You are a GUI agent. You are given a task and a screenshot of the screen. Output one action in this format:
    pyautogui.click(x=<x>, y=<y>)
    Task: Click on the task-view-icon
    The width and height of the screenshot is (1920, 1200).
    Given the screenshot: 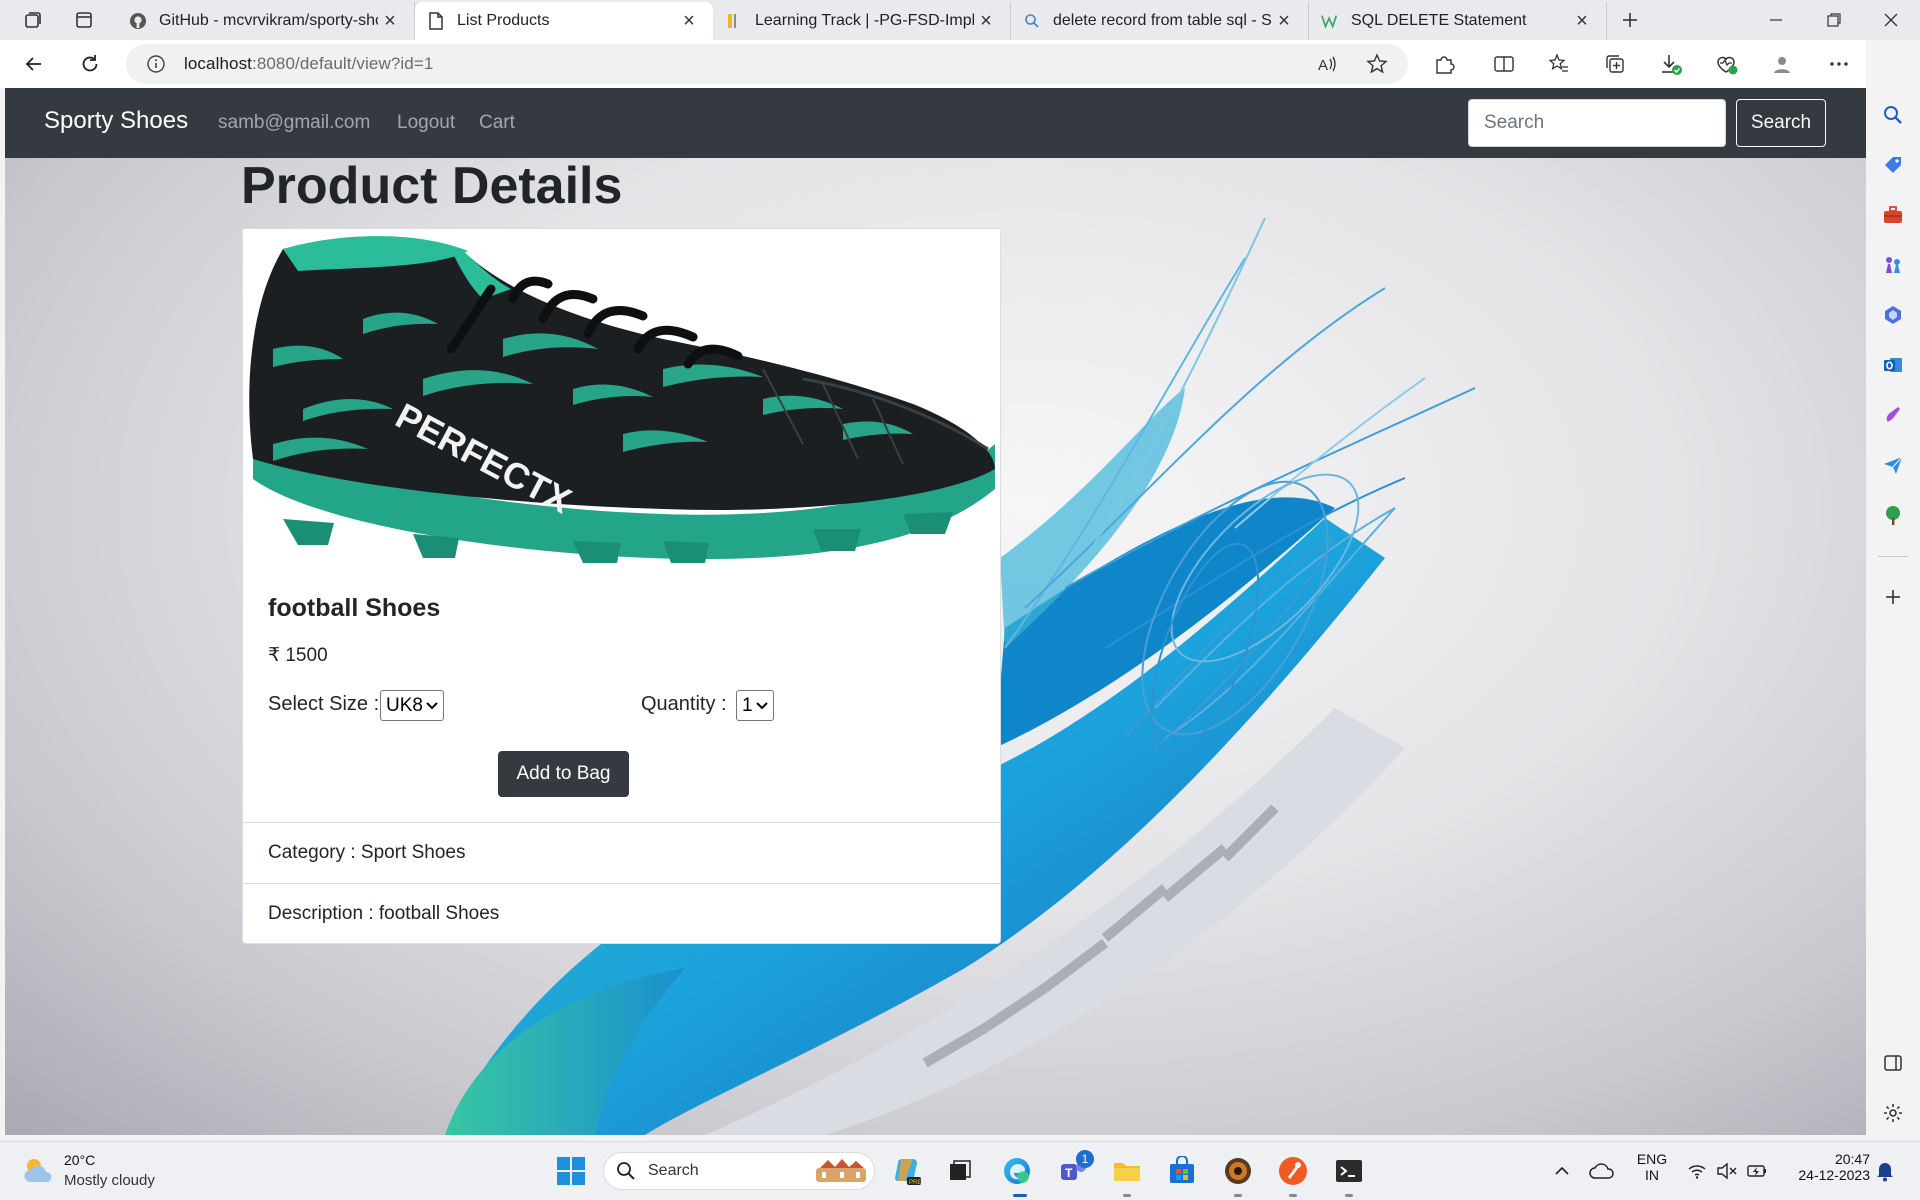 What is the action you would take?
    pyautogui.click(x=960, y=1171)
    